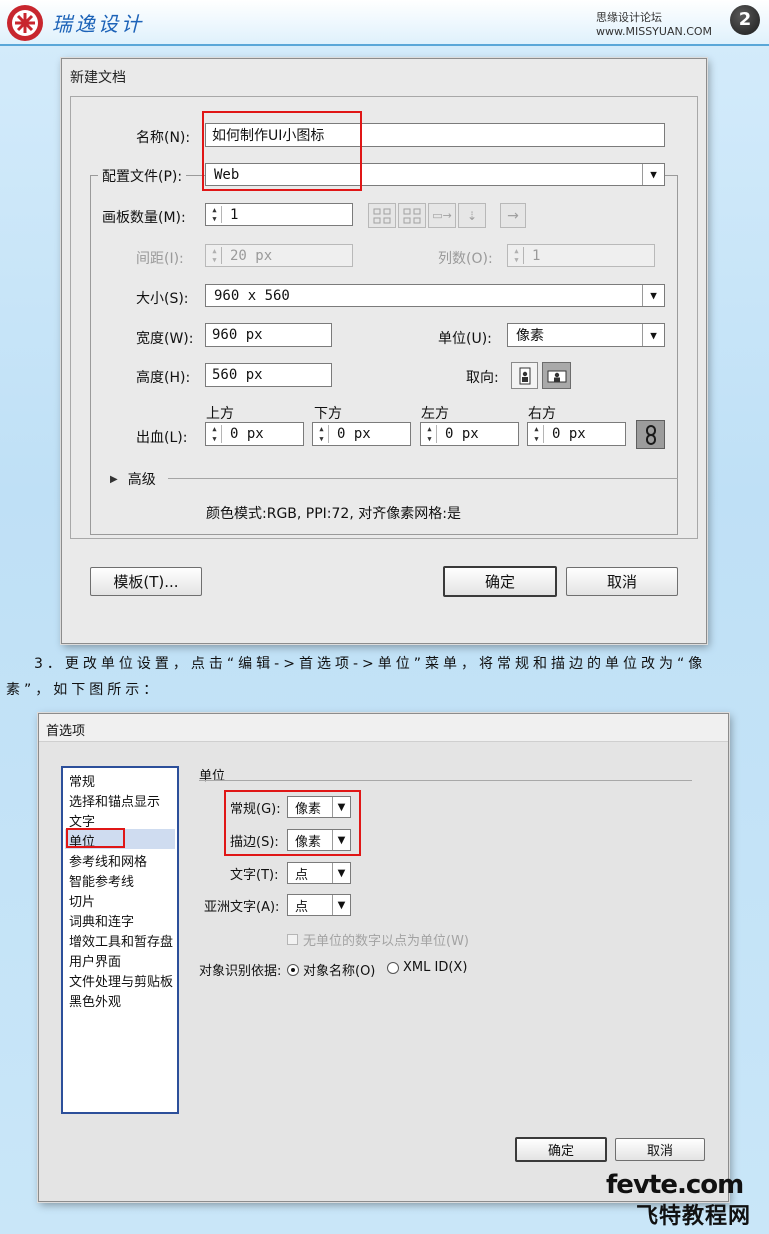 Image resolution: width=769 pixels, height=1234 pixels. Describe the element at coordinates (370, 664) in the screenshot. I see `instruction-line-1: 3．更改单位设置，点击“编辑->首选项->单位”菜单，将常规和描边的单位改为“像` at that location.